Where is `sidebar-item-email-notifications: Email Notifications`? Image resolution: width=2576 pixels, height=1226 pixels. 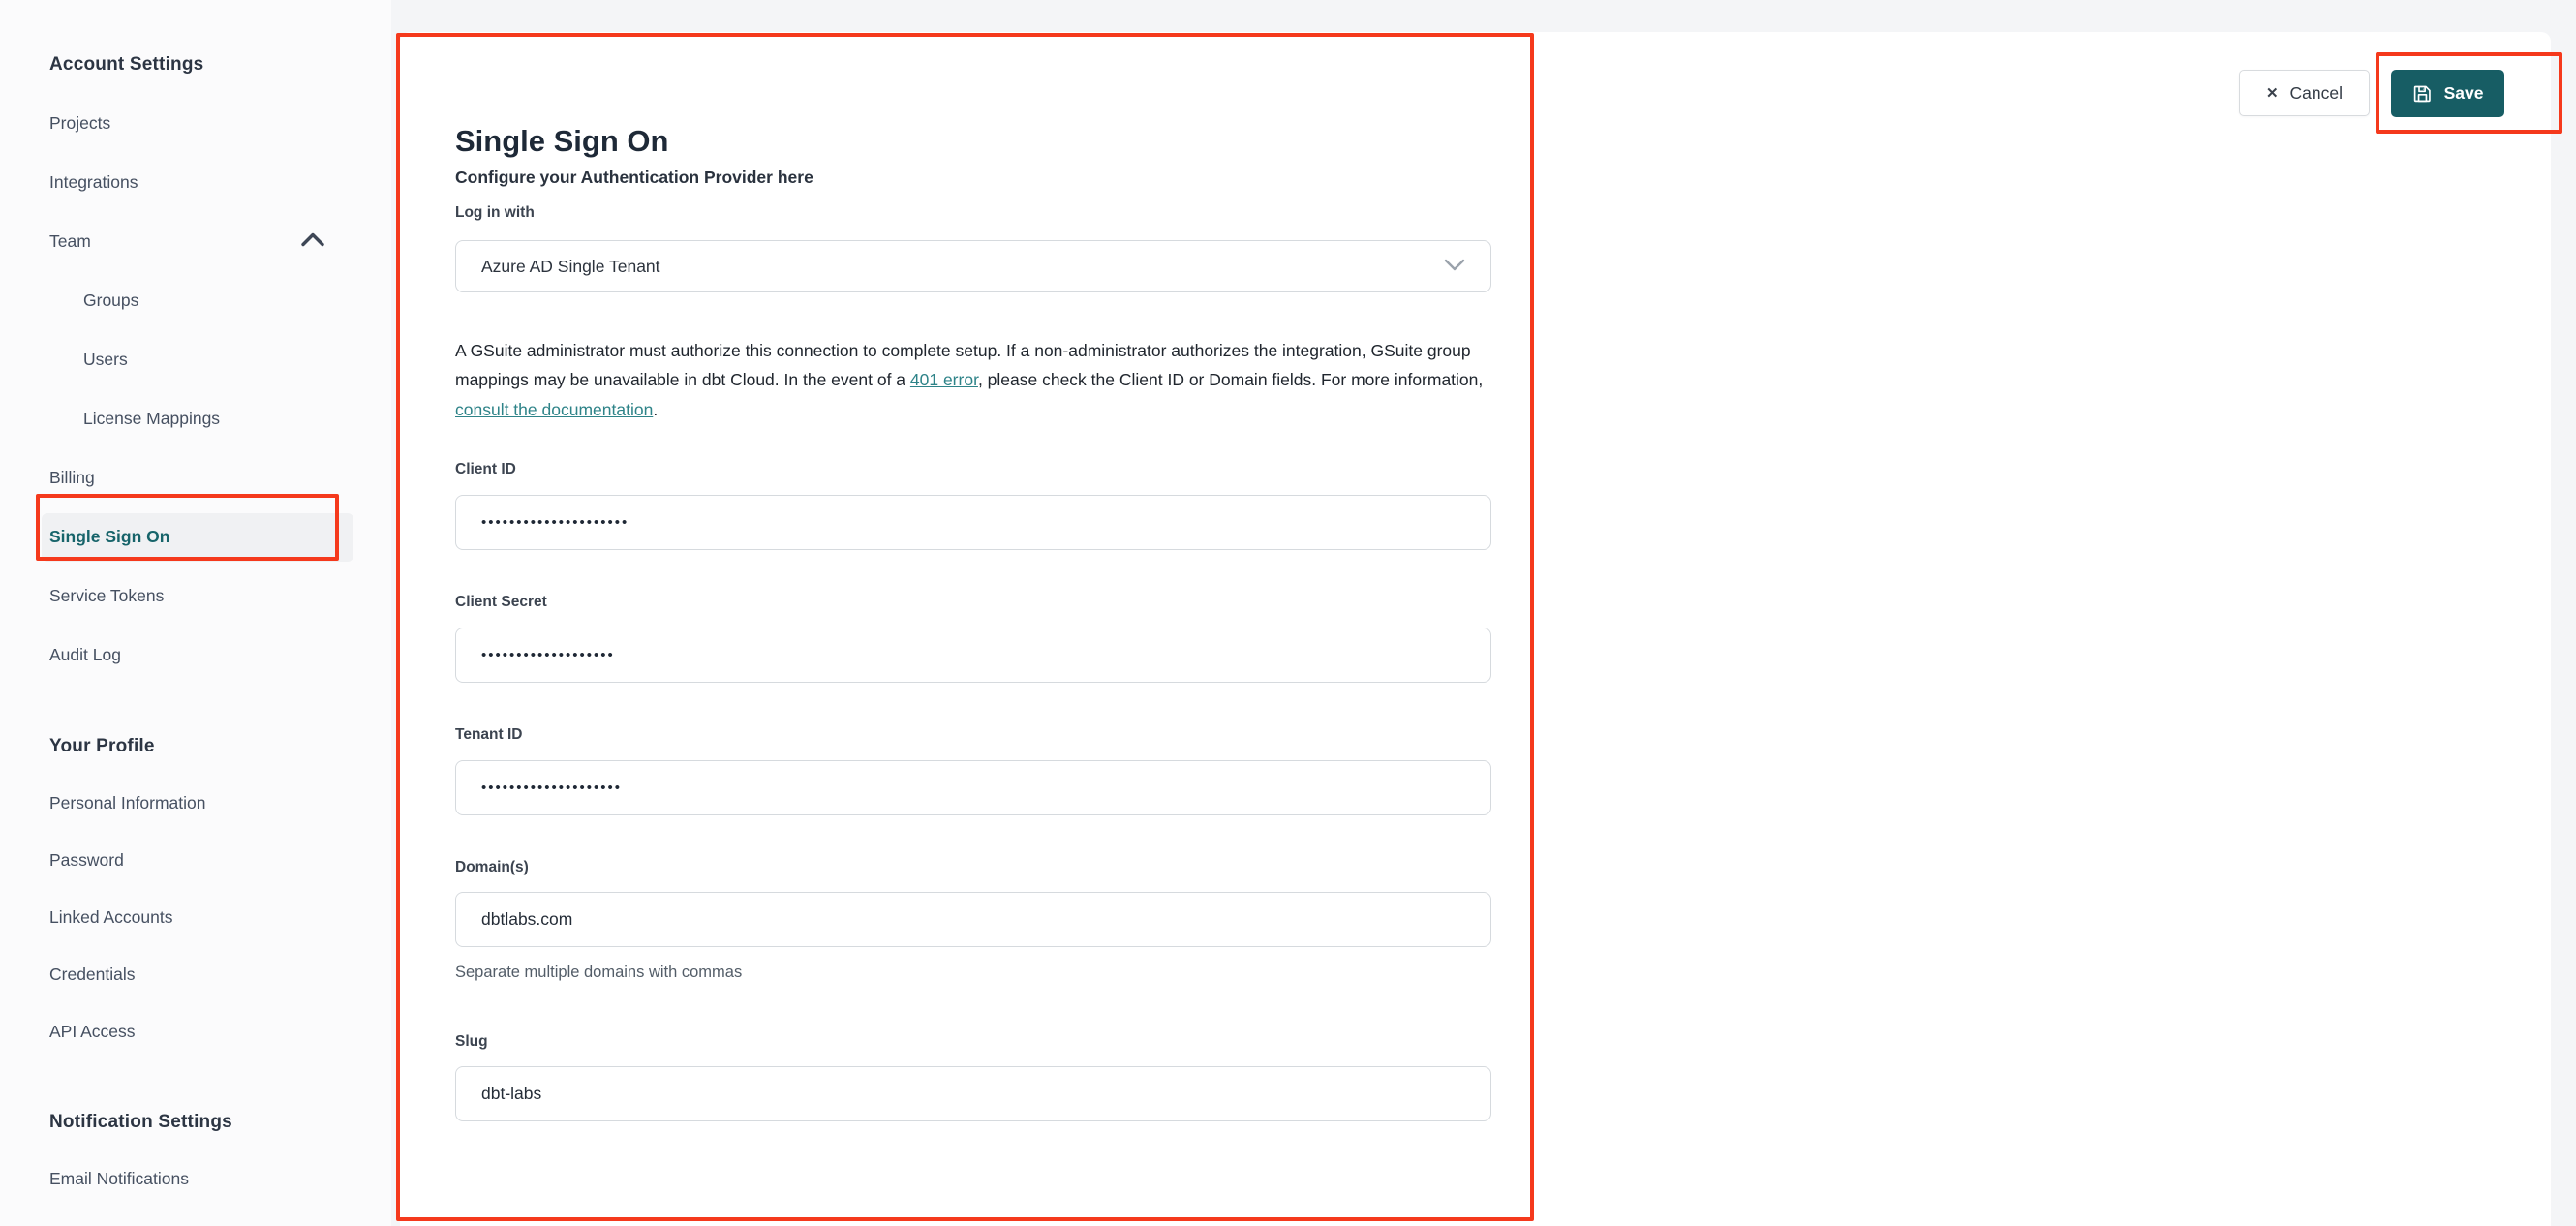
sidebar-item-email-notifications: Email Notifications is located at coordinates (195, 1179).